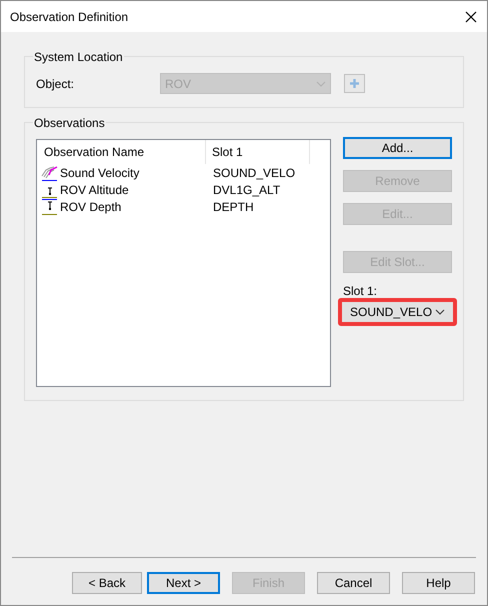  Describe the element at coordinates (438, 583) in the screenshot. I see `dialog-button: Help` at that location.